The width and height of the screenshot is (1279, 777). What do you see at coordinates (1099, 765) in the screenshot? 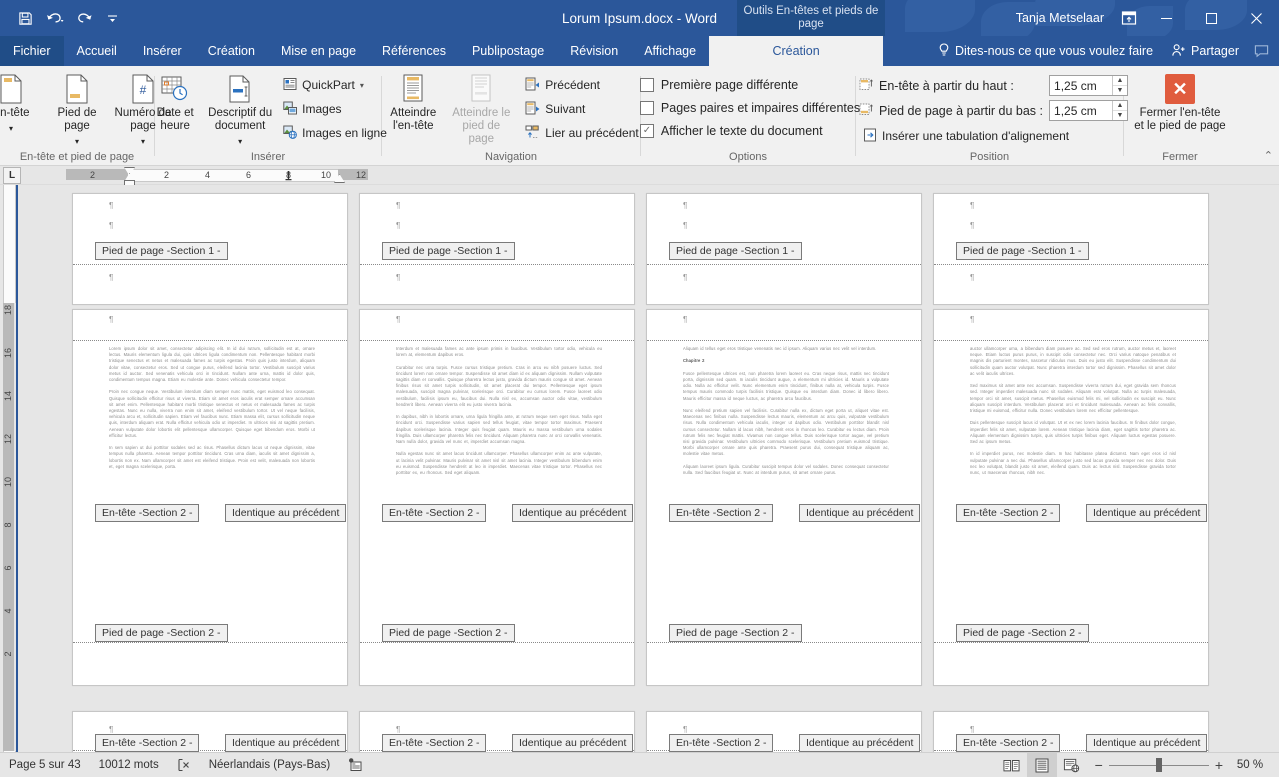
I see `zoom-out-button: −` at bounding box center [1099, 765].